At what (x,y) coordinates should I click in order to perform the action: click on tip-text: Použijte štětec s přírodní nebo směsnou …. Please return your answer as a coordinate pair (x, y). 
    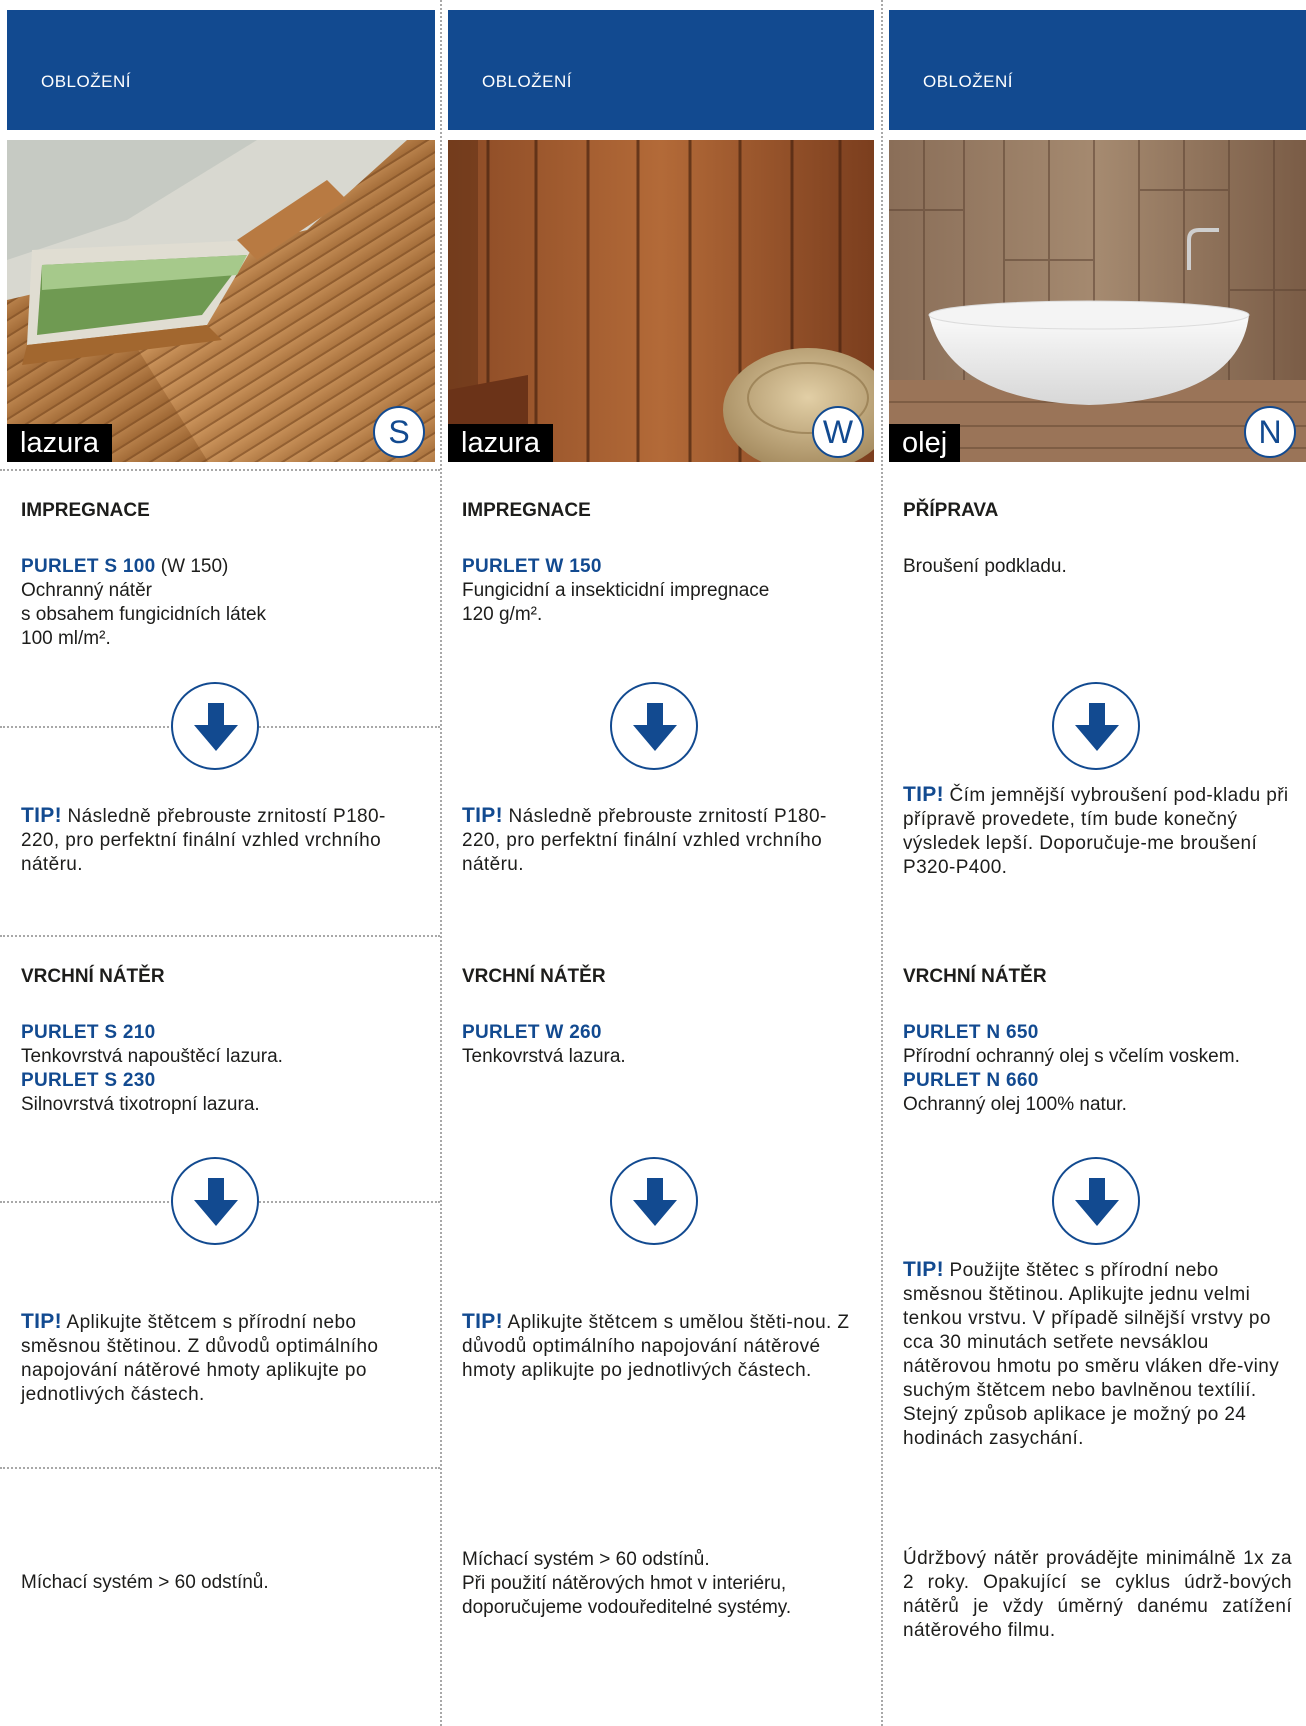
    Looking at the image, I should click on (1091, 1354).